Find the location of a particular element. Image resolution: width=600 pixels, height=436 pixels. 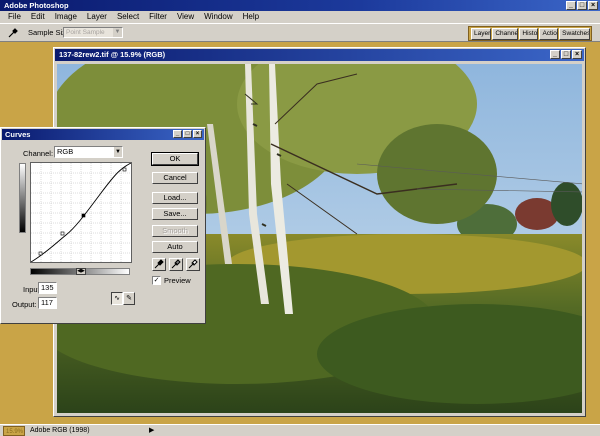

cancel-button: Cancel is located at coordinates (175, 178).